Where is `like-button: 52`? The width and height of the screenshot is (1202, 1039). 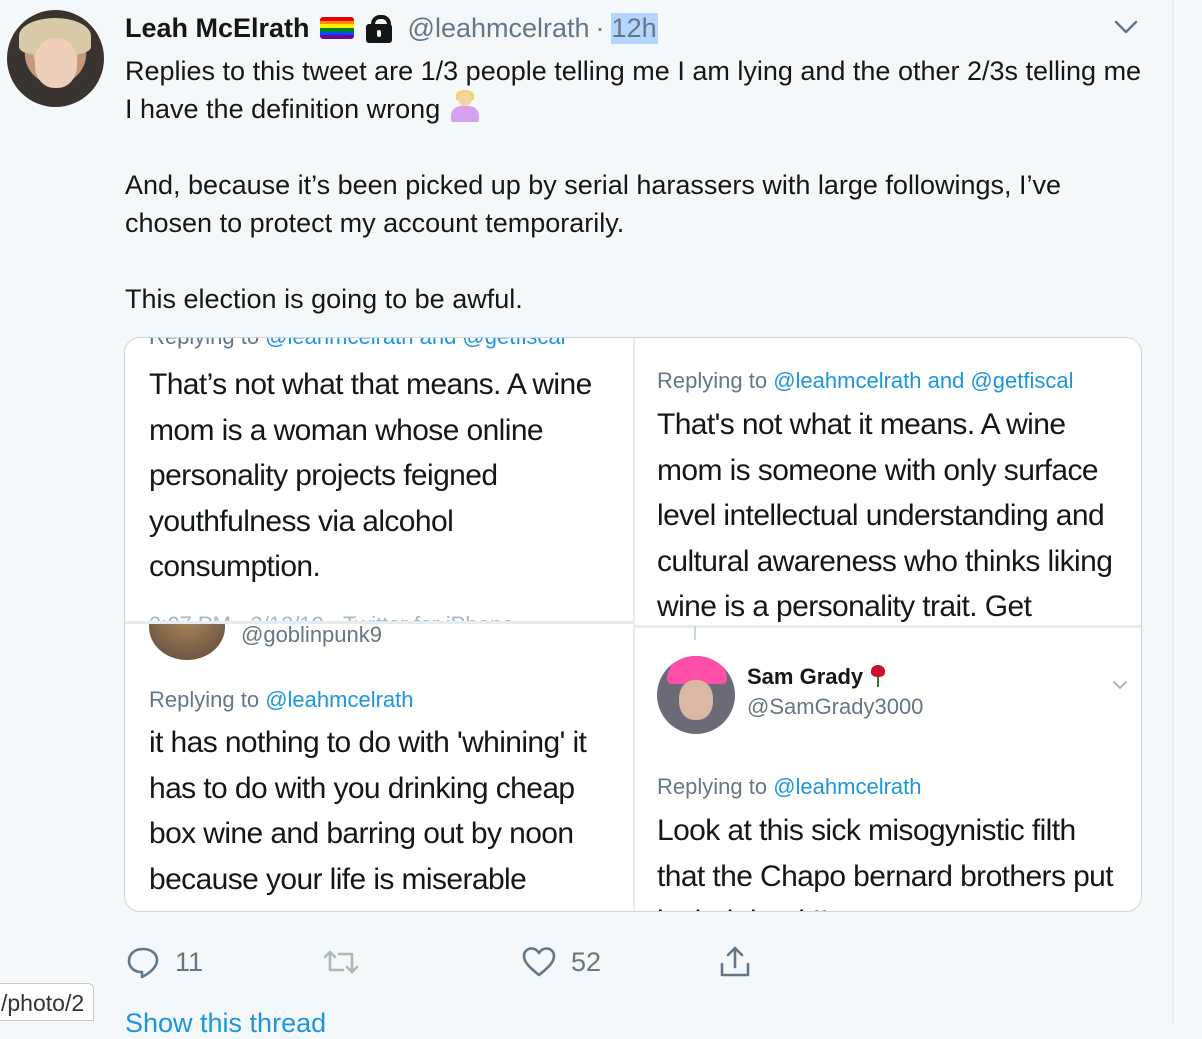
like-button: 52 is located at coordinates (561, 962).